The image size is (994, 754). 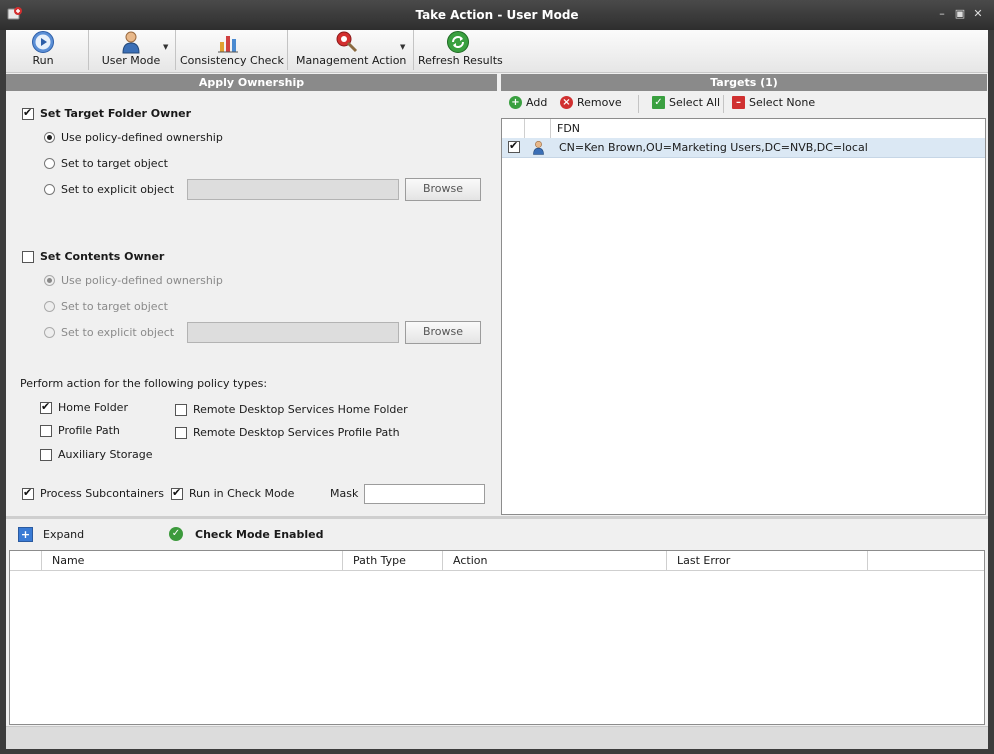 I want to click on target-option-policy-defined: Use policy-defined ownership, so click(x=133, y=137).